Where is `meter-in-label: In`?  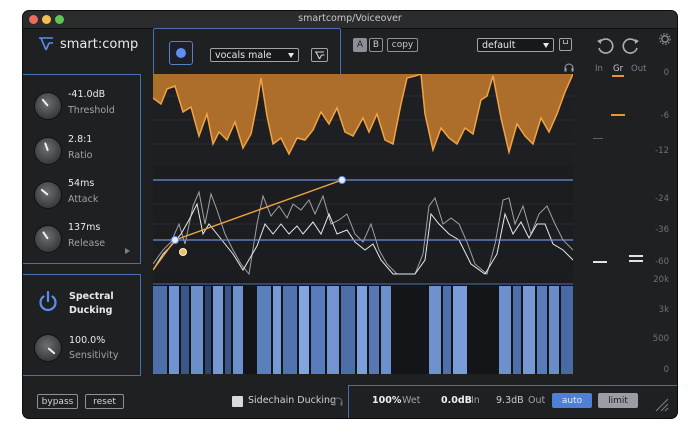
meter-in-label: In is located at coordinates (599, 69).